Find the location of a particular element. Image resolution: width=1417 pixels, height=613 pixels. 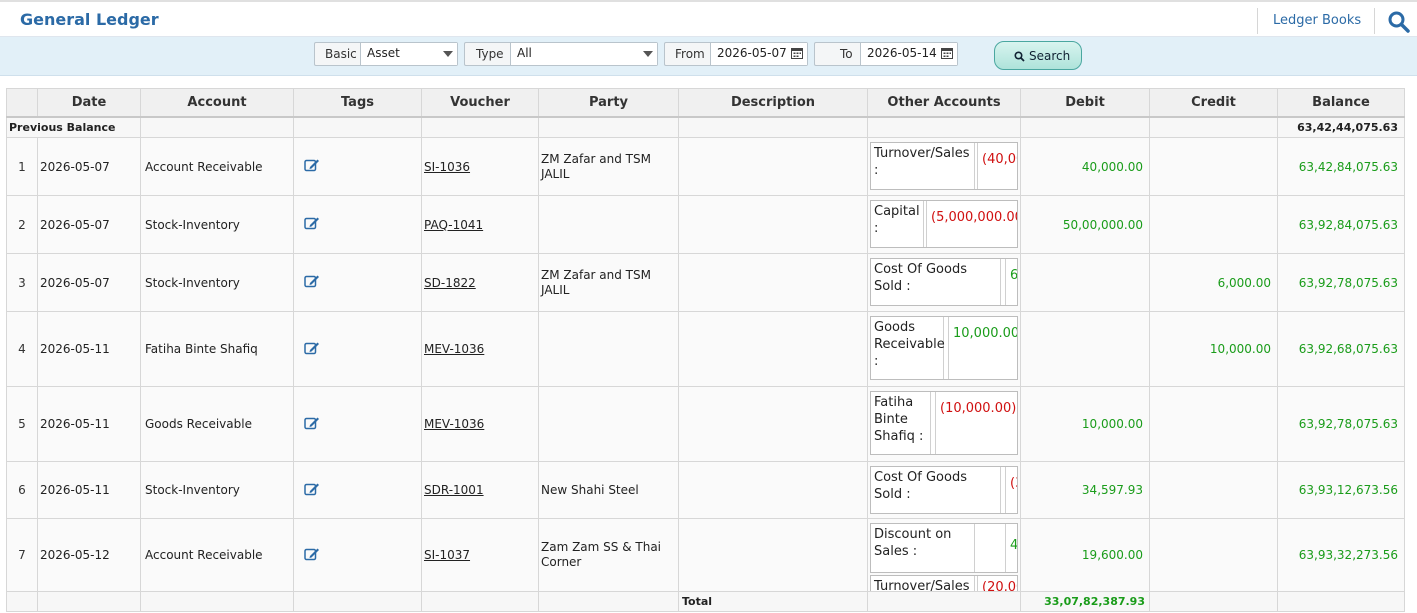

total-debit: 33,07,82,387.93 is located at coordinates (1085, 601).